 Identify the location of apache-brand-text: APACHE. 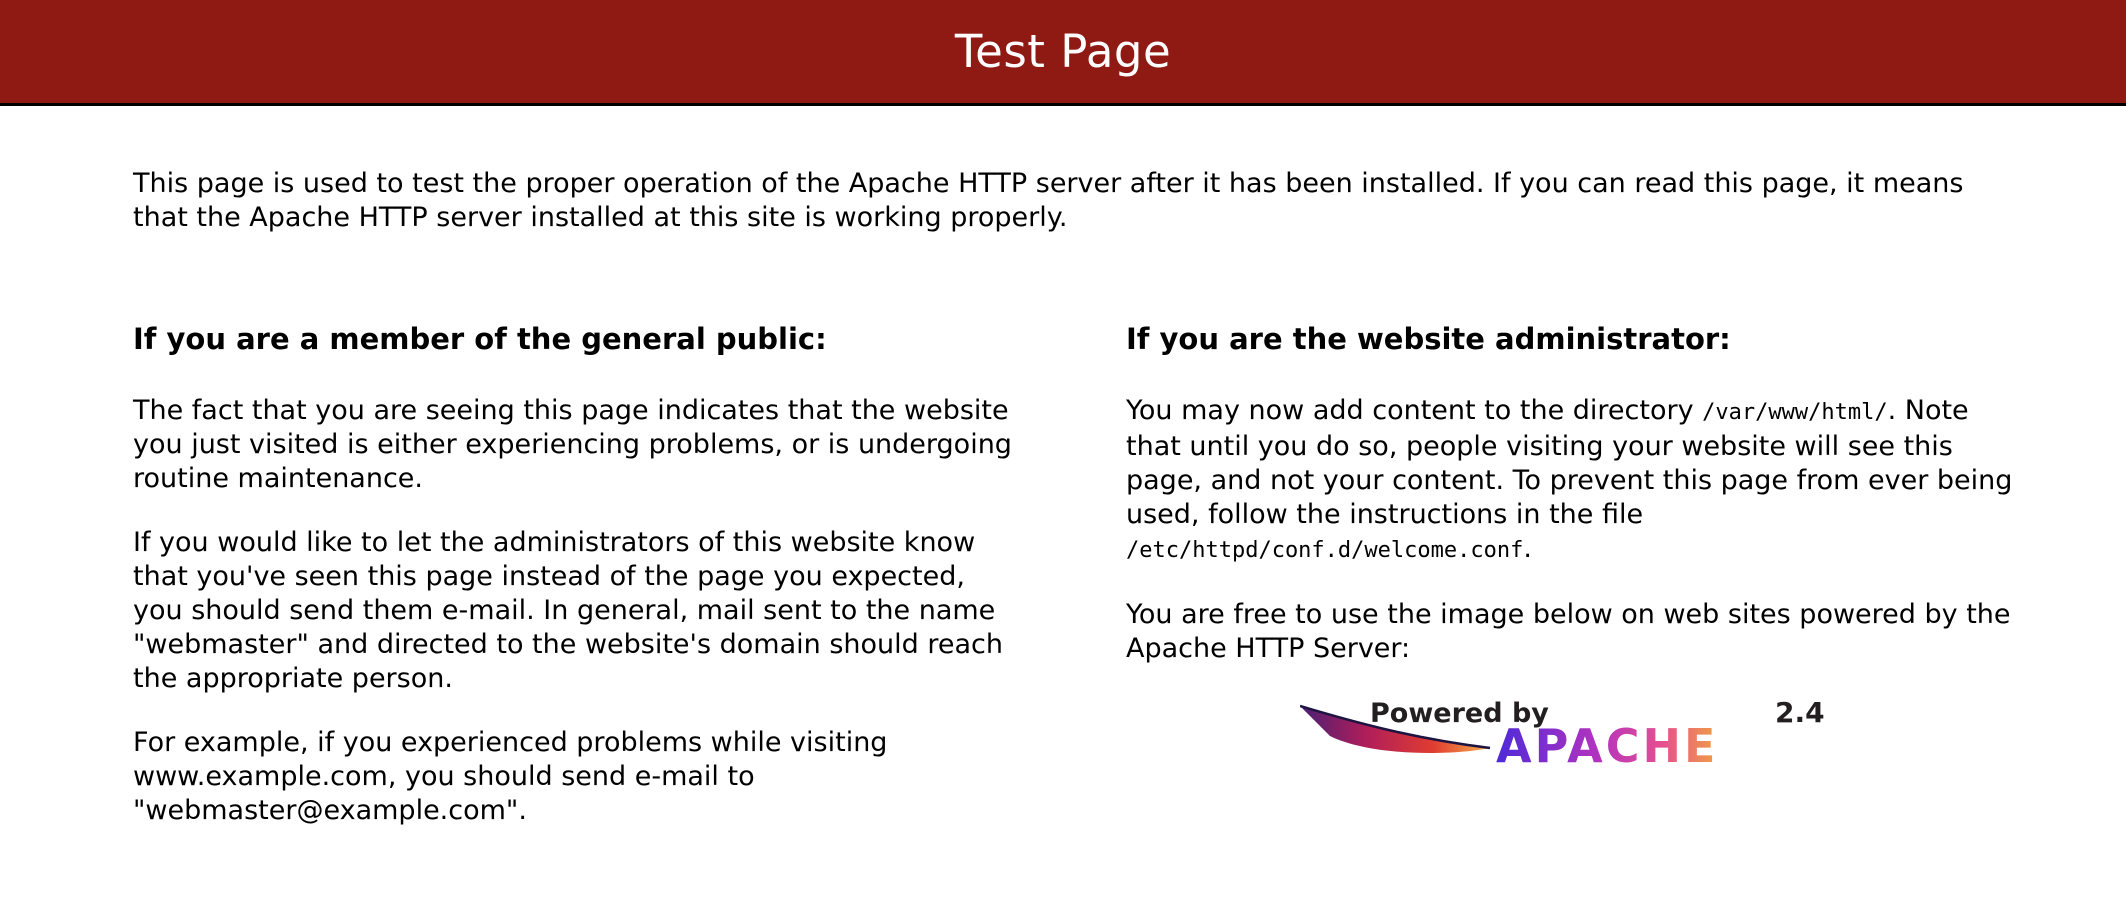
(1607, 745).